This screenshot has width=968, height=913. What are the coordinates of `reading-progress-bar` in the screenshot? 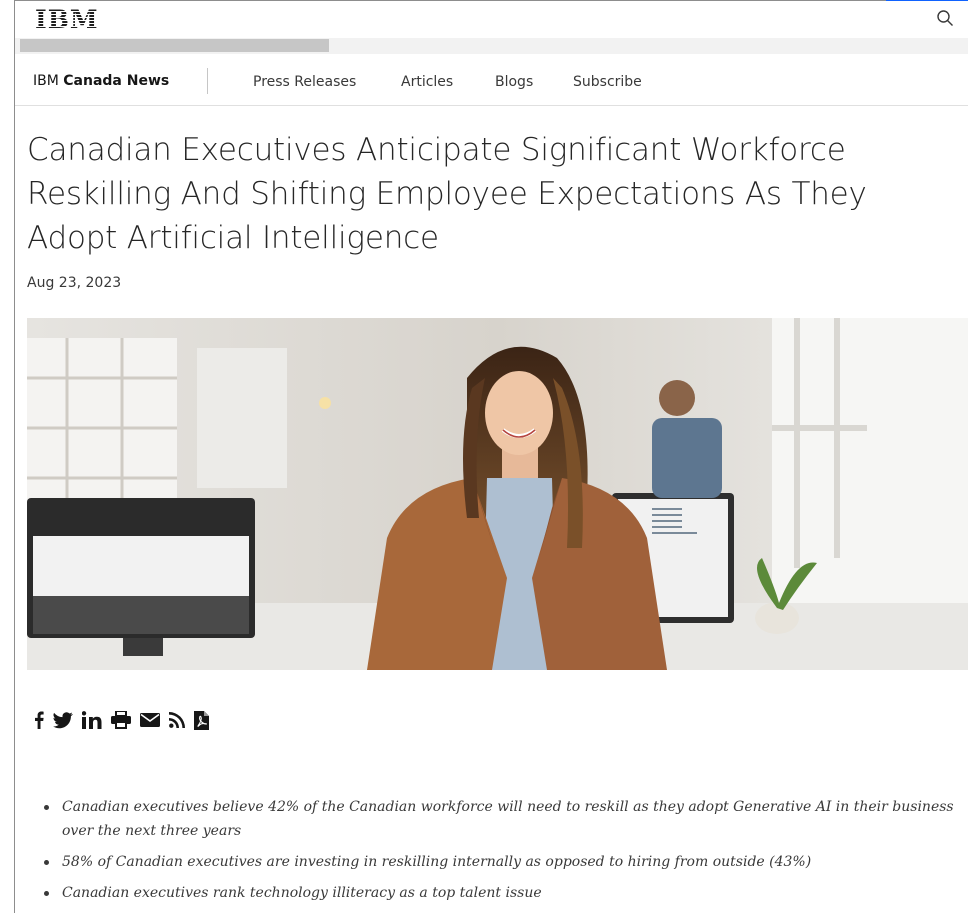 It's located at (174, 45).